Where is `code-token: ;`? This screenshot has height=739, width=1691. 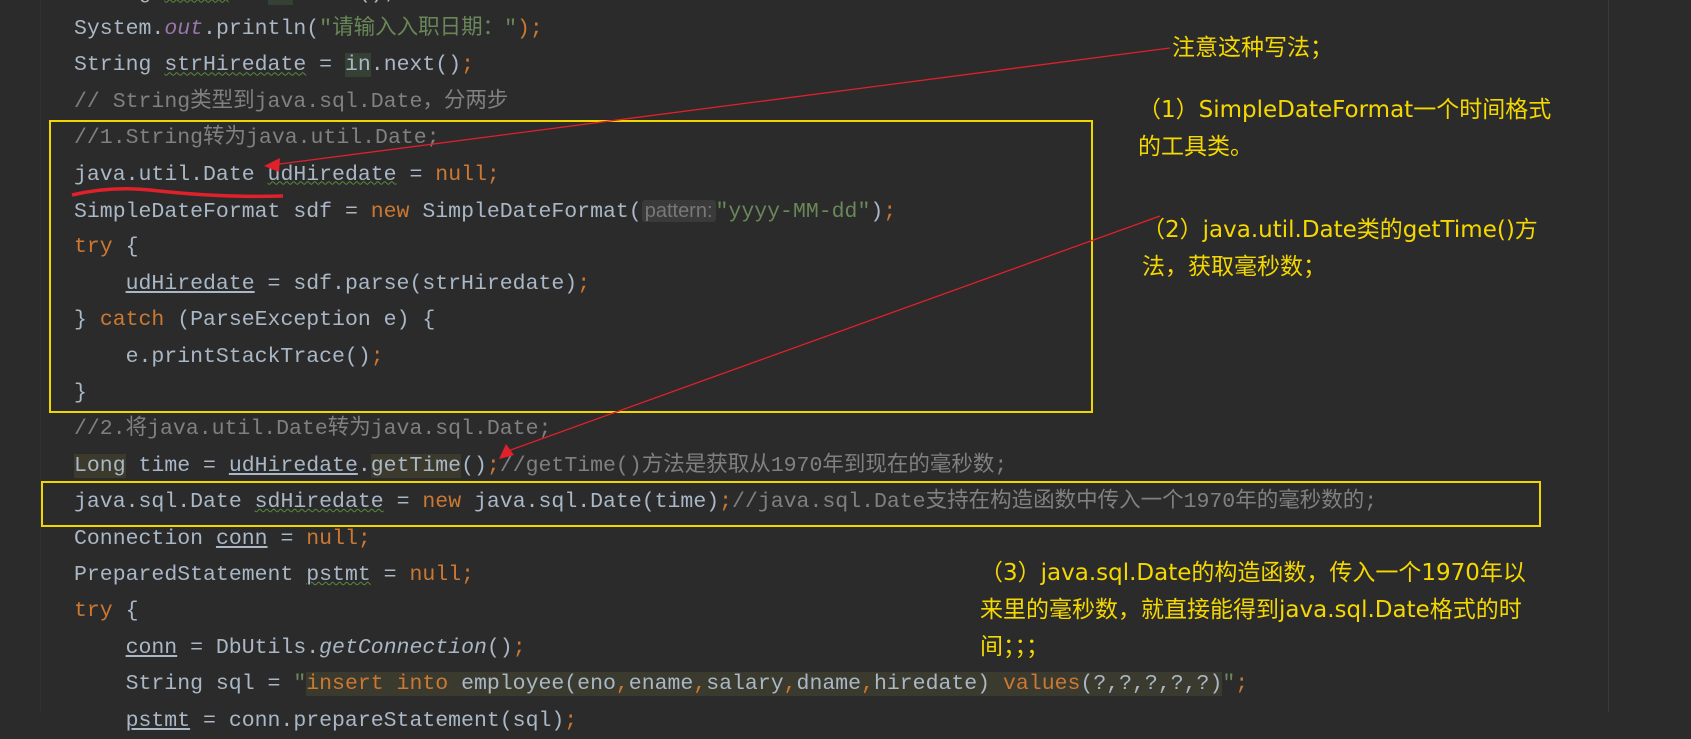 code-token: ; is located at coordinates (571, 720).